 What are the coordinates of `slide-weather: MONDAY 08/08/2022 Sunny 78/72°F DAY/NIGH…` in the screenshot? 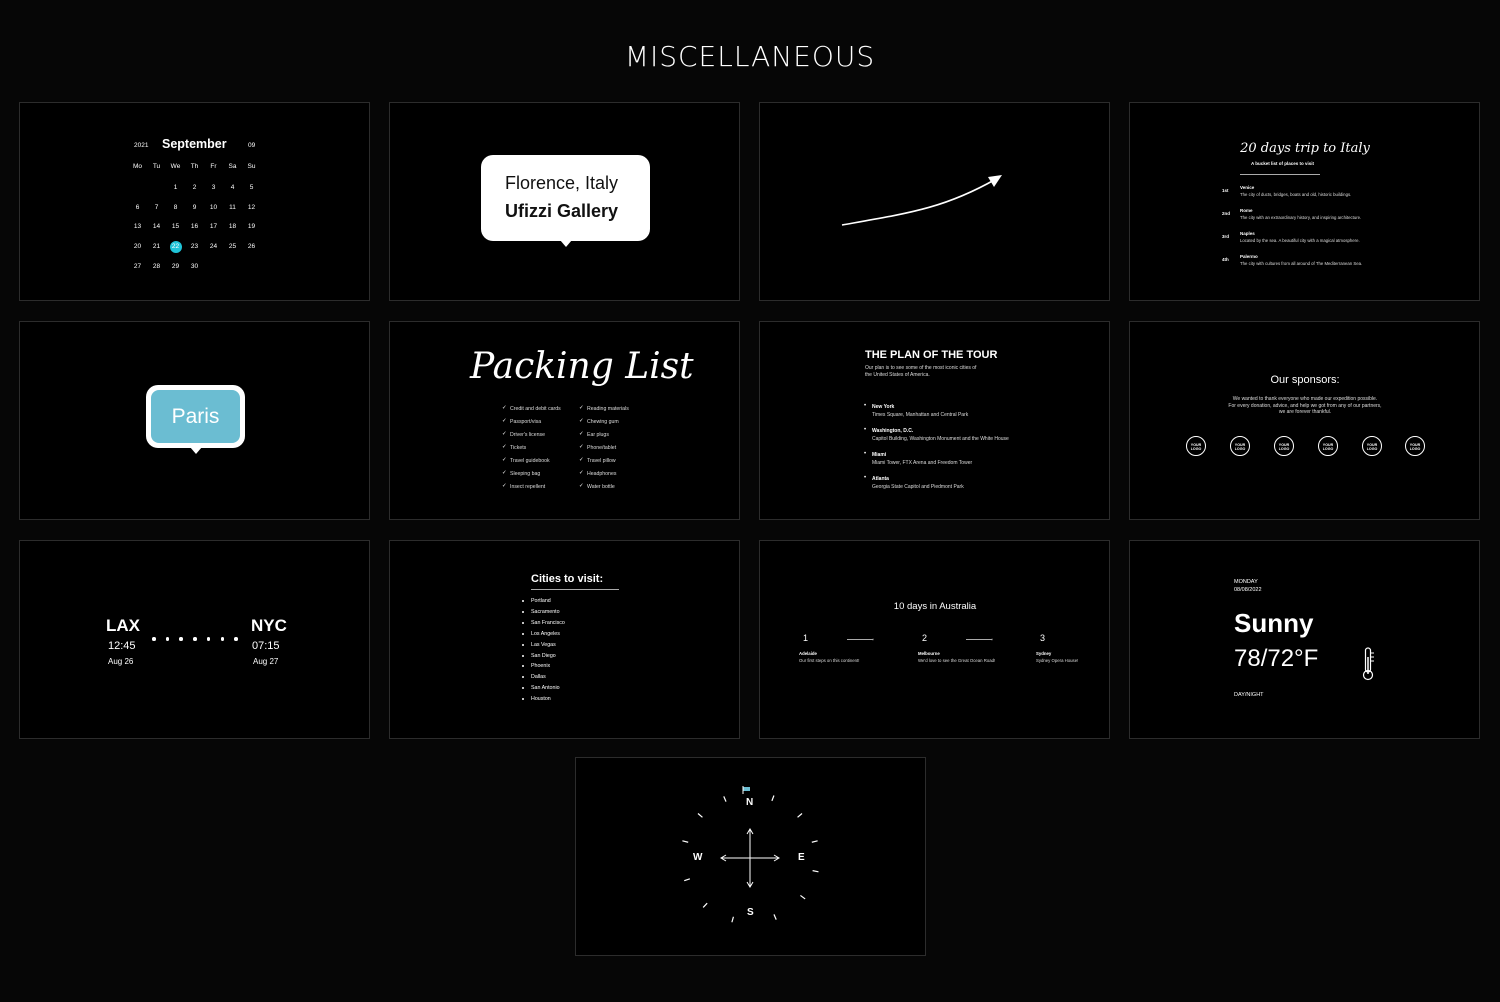 It's located at (1304, 639).